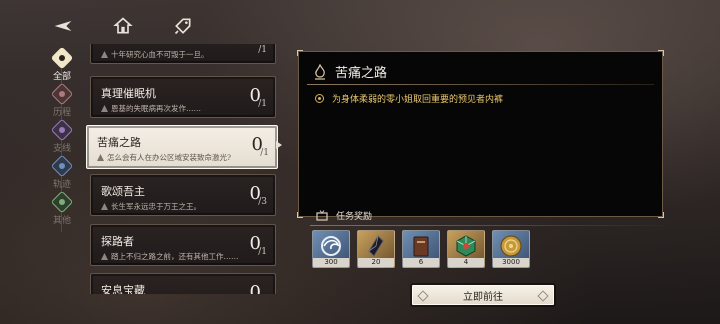 The height and width of the screenshot is (324, 720). I want to click on trace-diamond-icon, so click(62, 166).